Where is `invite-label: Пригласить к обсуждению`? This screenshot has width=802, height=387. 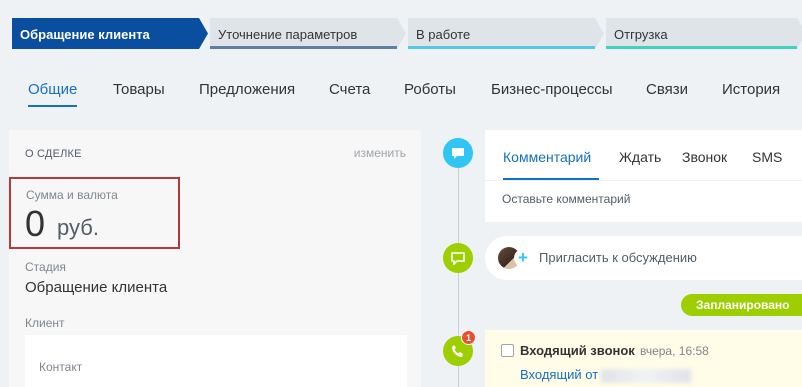
invite-label: Пригласить к обсуждению is located at coordinates (618, 257).